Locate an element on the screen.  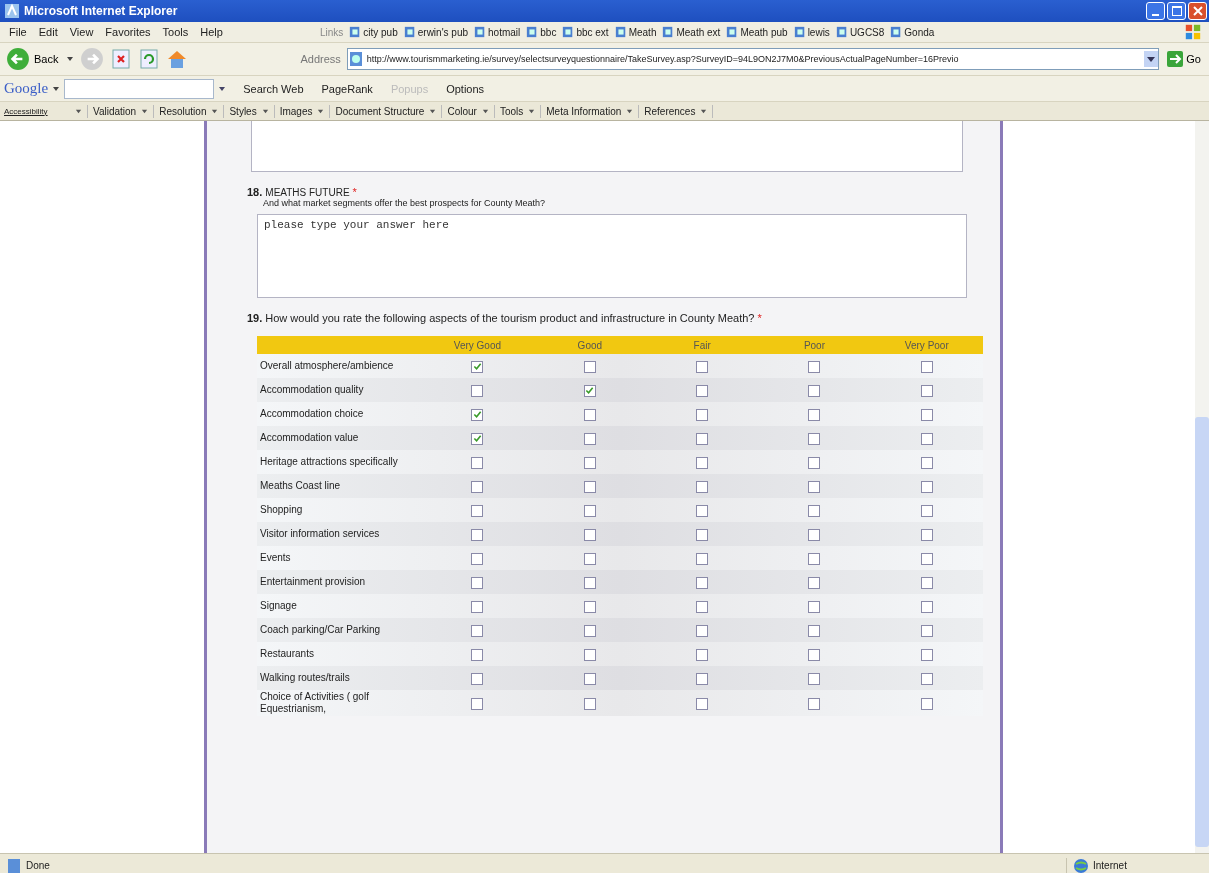
link-button: hotmail is located at coordinates (497, 32).